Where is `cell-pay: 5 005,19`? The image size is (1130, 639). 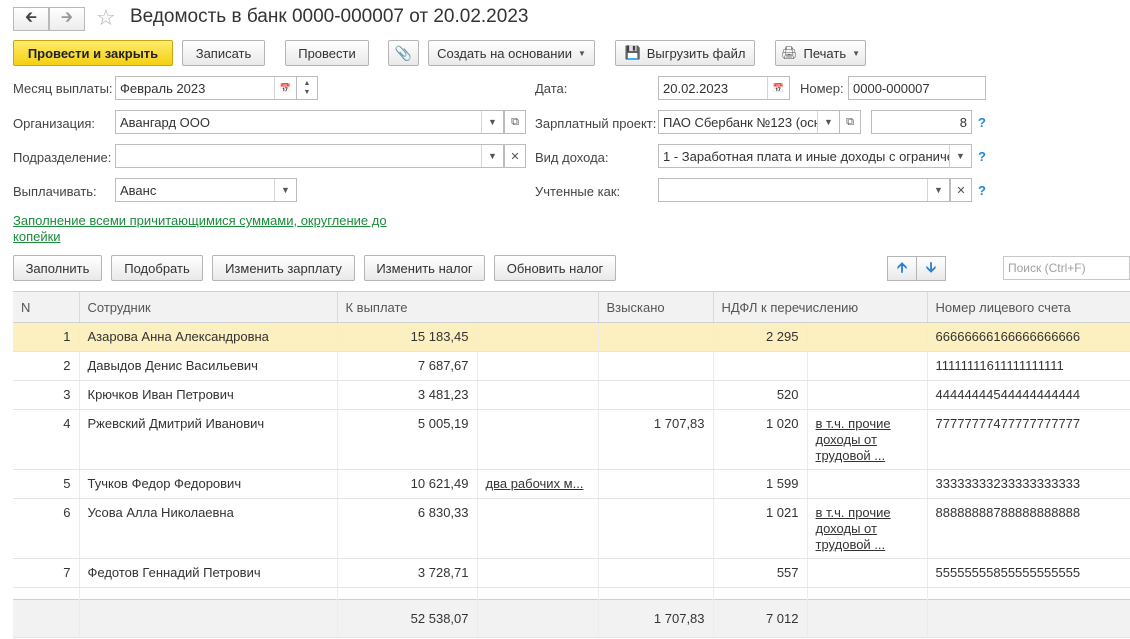
cell-pay: 5 005,19 is located at coordinates (407, 439).